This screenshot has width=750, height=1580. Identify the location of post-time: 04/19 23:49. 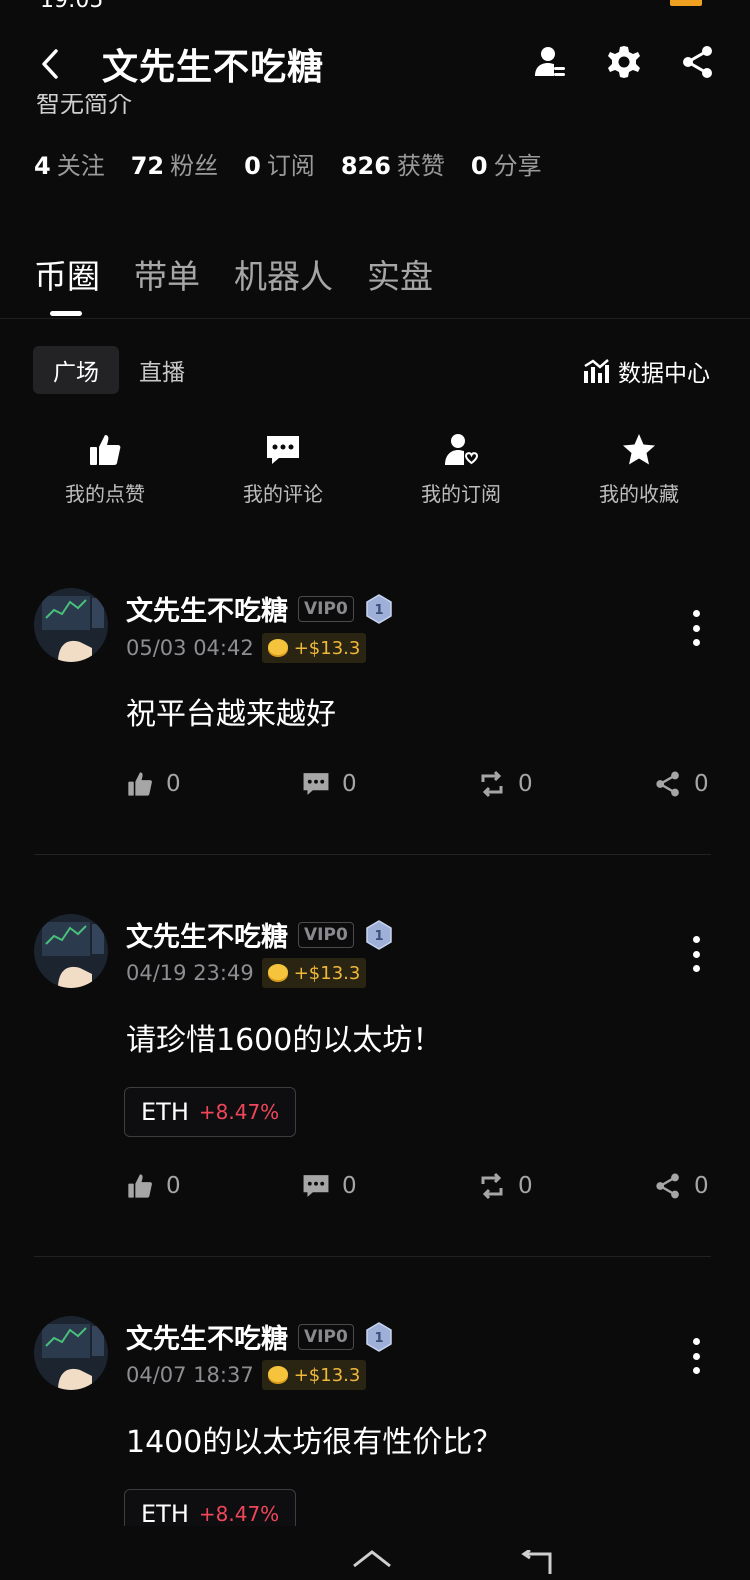
(190, 973).